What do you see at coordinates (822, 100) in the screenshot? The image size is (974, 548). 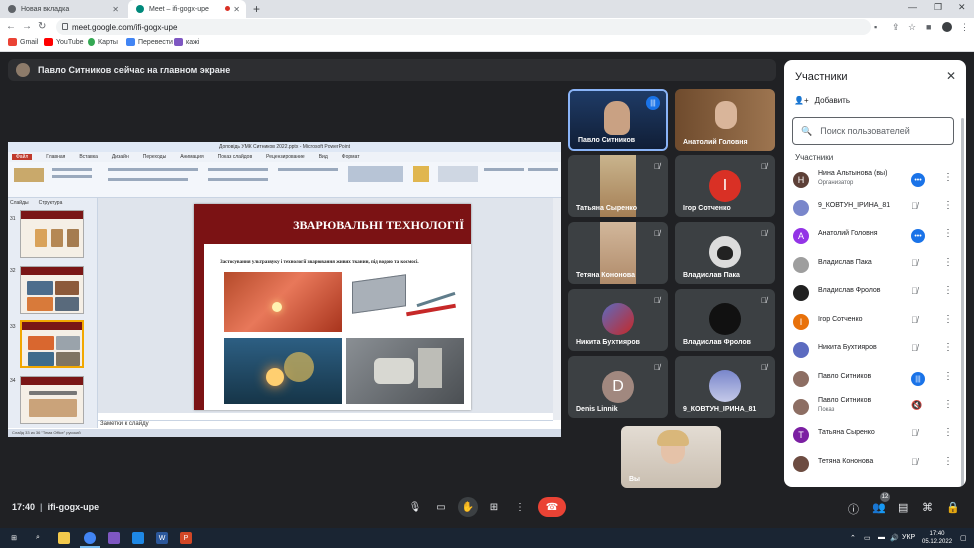 I see `add-people-button: 👤+ Добавить` at bounding box center [822, 100].